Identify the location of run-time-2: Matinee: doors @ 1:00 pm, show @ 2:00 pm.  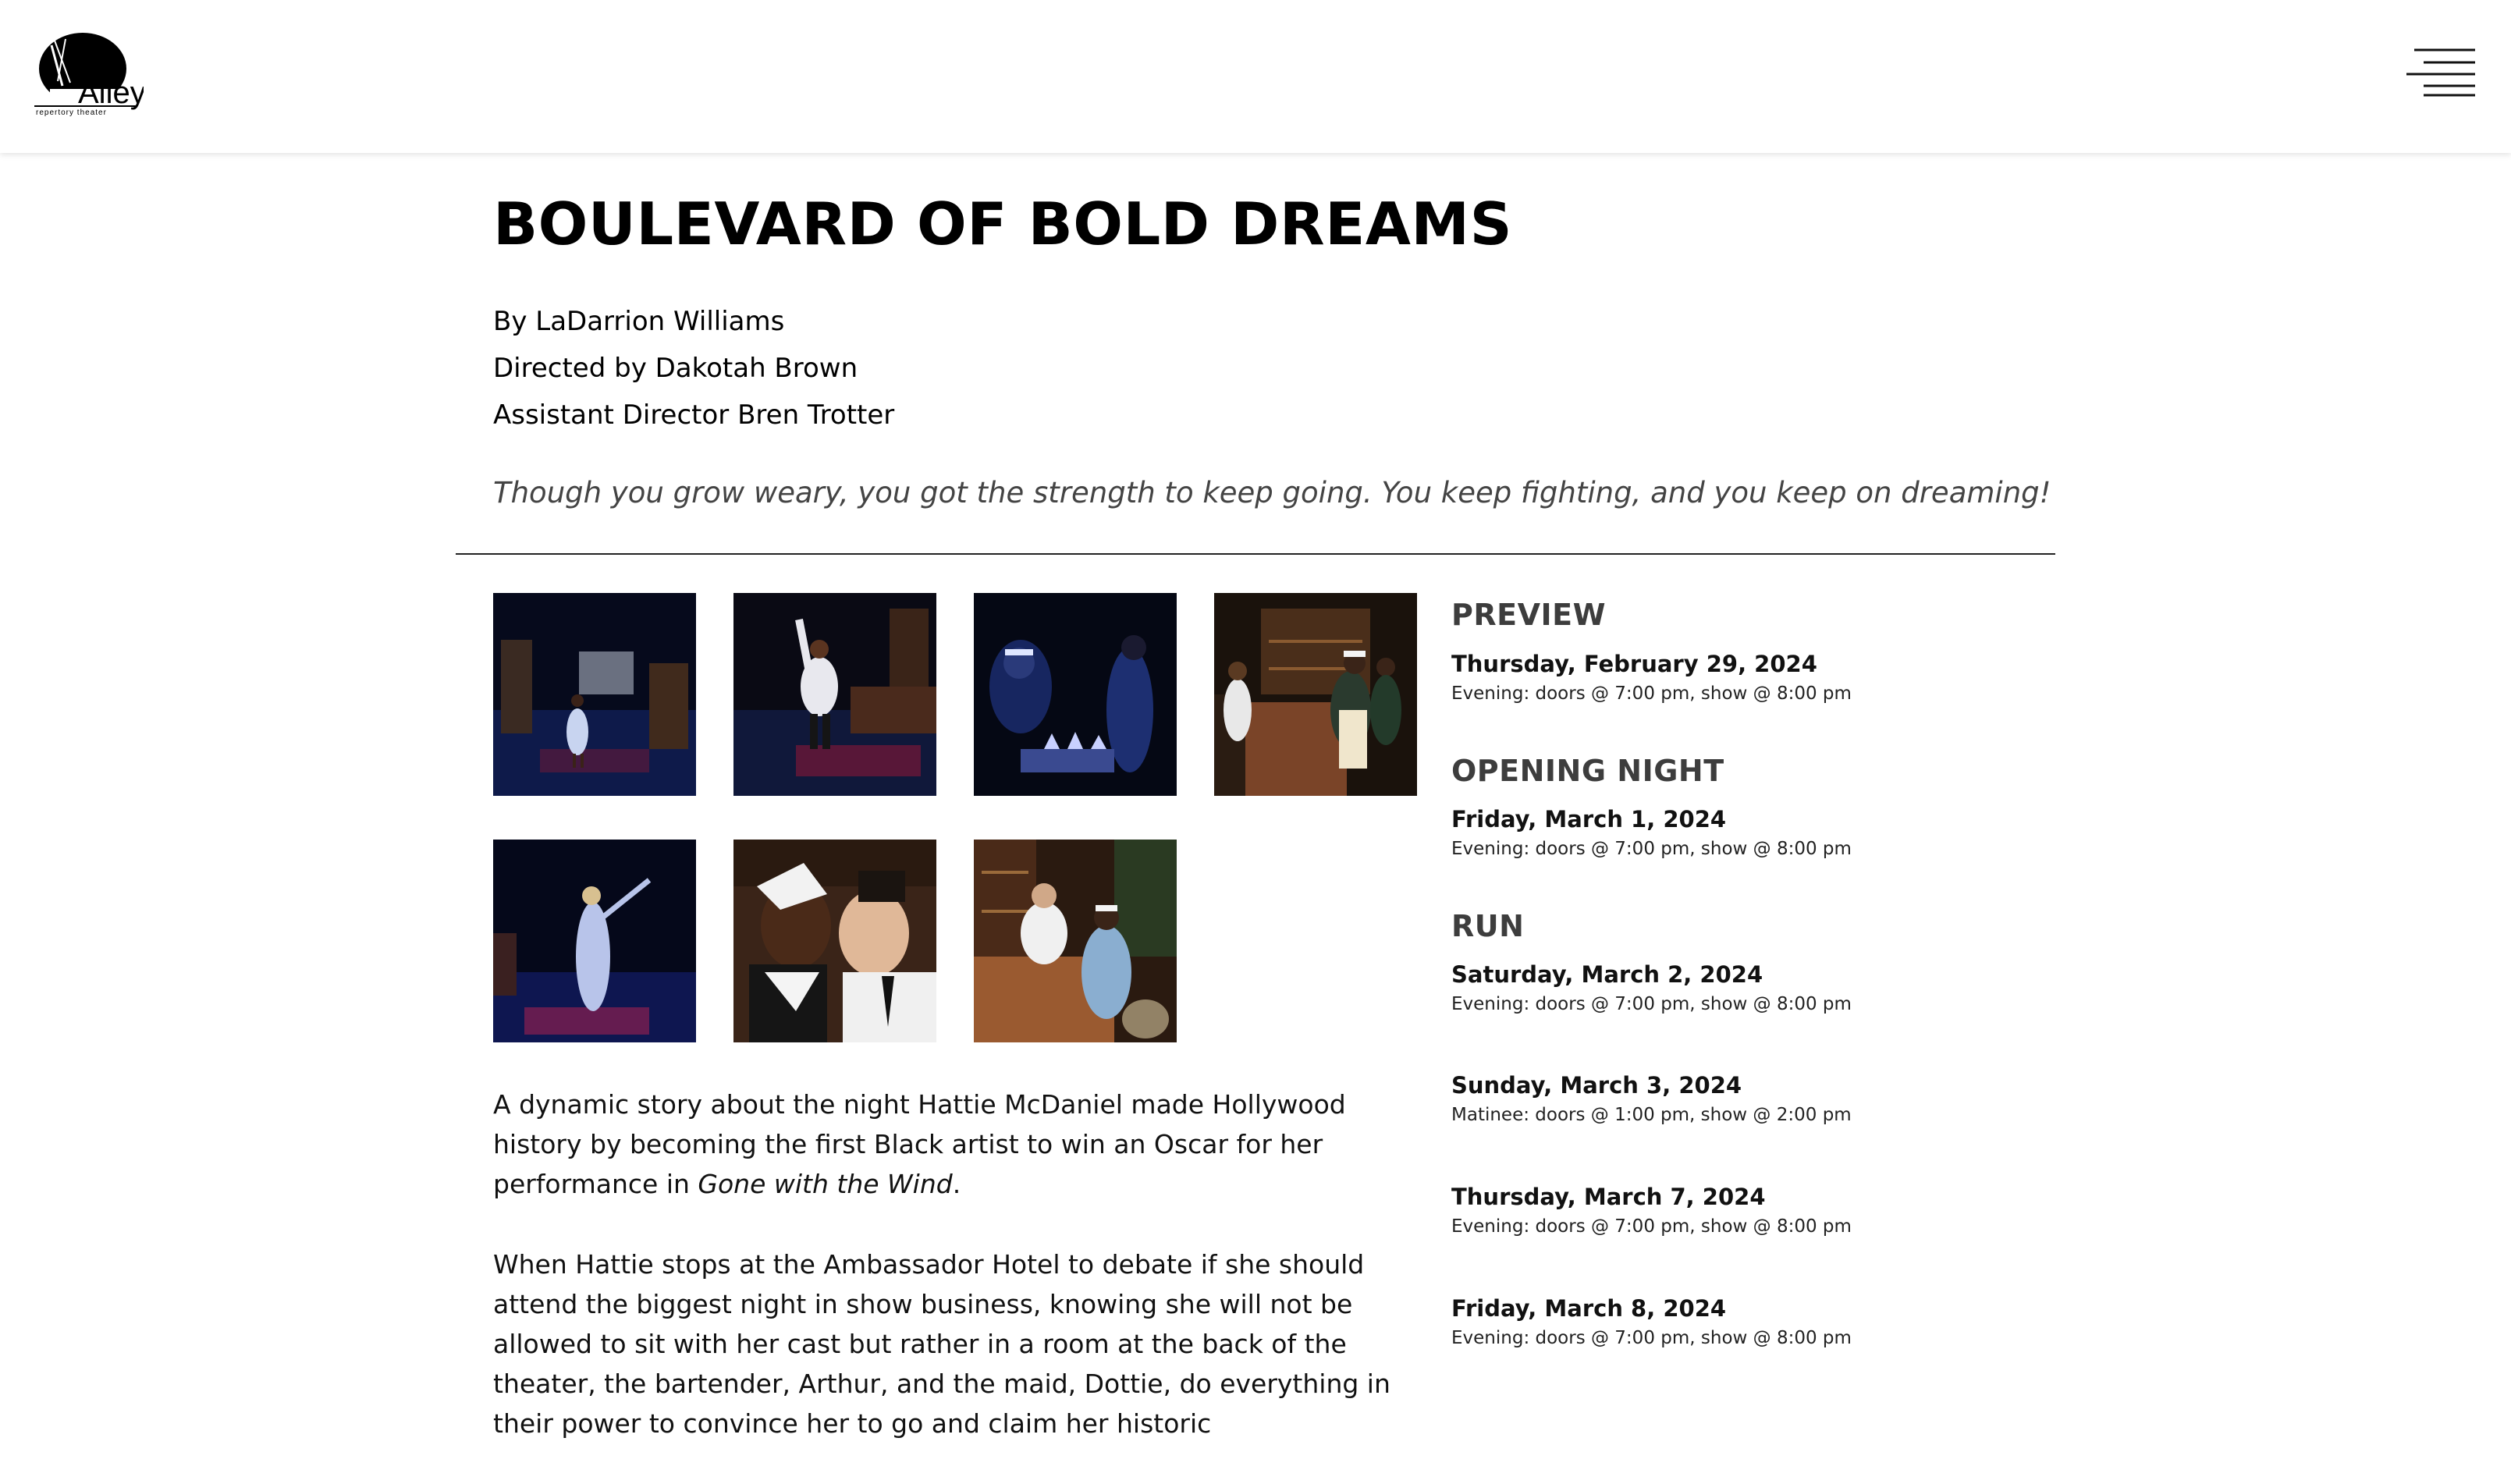
(1652, 1115).